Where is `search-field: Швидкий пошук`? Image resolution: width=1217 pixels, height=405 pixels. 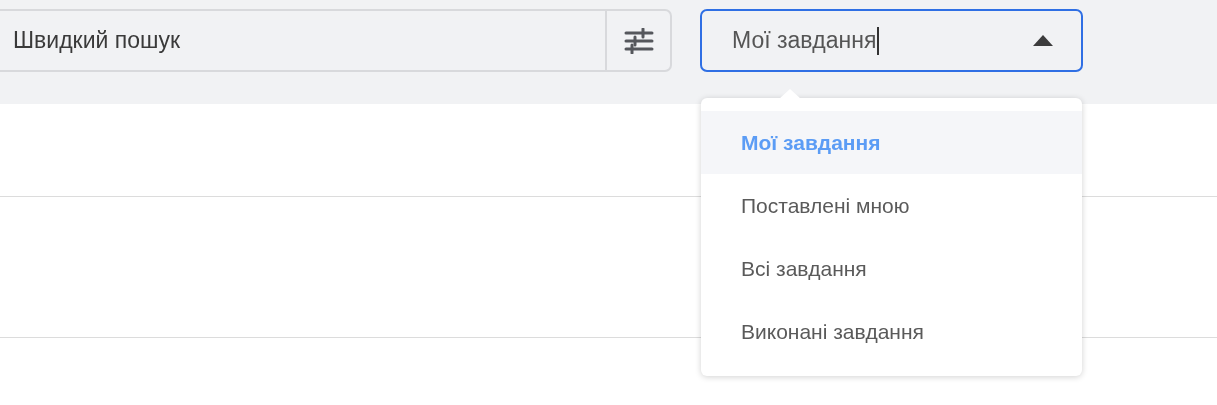
search-field: Швидкий пошук is located at coordinates (302, 40).